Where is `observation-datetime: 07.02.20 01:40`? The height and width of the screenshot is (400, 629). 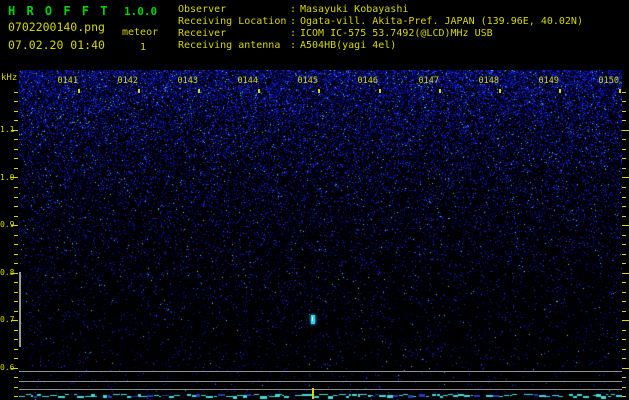
observation-datetime: 07.02.20 01:40 is located at coordinates (56, 45).